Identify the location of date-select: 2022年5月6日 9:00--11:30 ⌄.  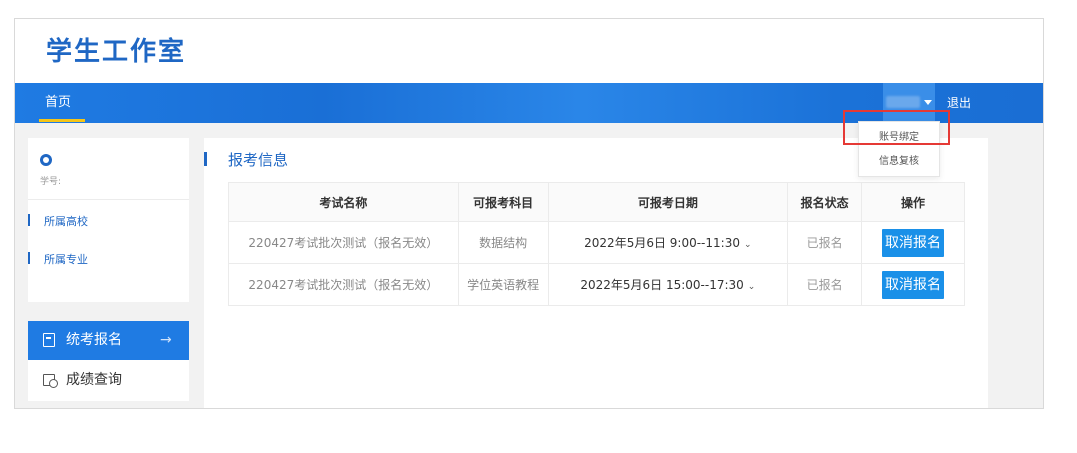
(668, 242).